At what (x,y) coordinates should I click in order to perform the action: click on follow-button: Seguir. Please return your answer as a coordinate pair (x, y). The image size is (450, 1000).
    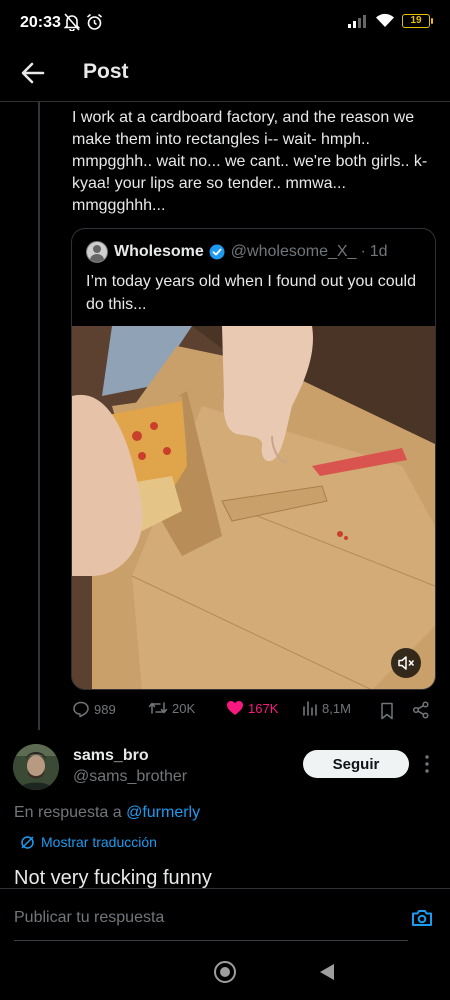
    Looking at the image, I should click on (356, 764).